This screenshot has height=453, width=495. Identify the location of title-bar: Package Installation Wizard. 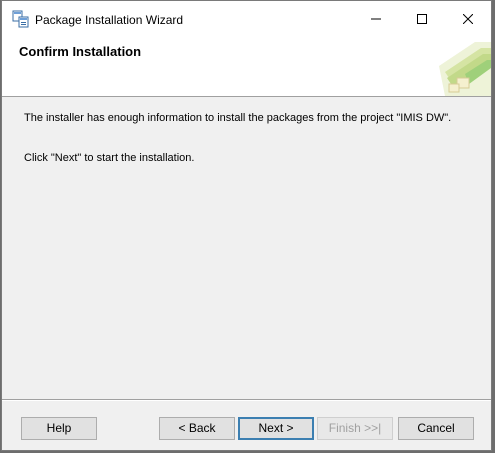
(246, 19).